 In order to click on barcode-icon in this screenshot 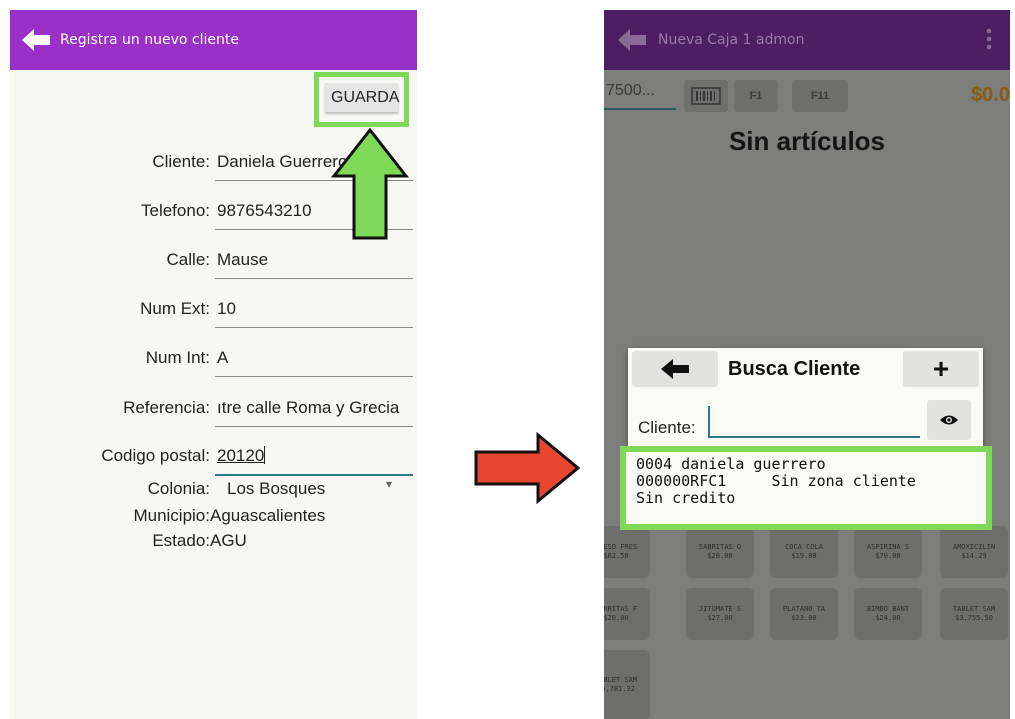, I will do `click(706, 96)`.